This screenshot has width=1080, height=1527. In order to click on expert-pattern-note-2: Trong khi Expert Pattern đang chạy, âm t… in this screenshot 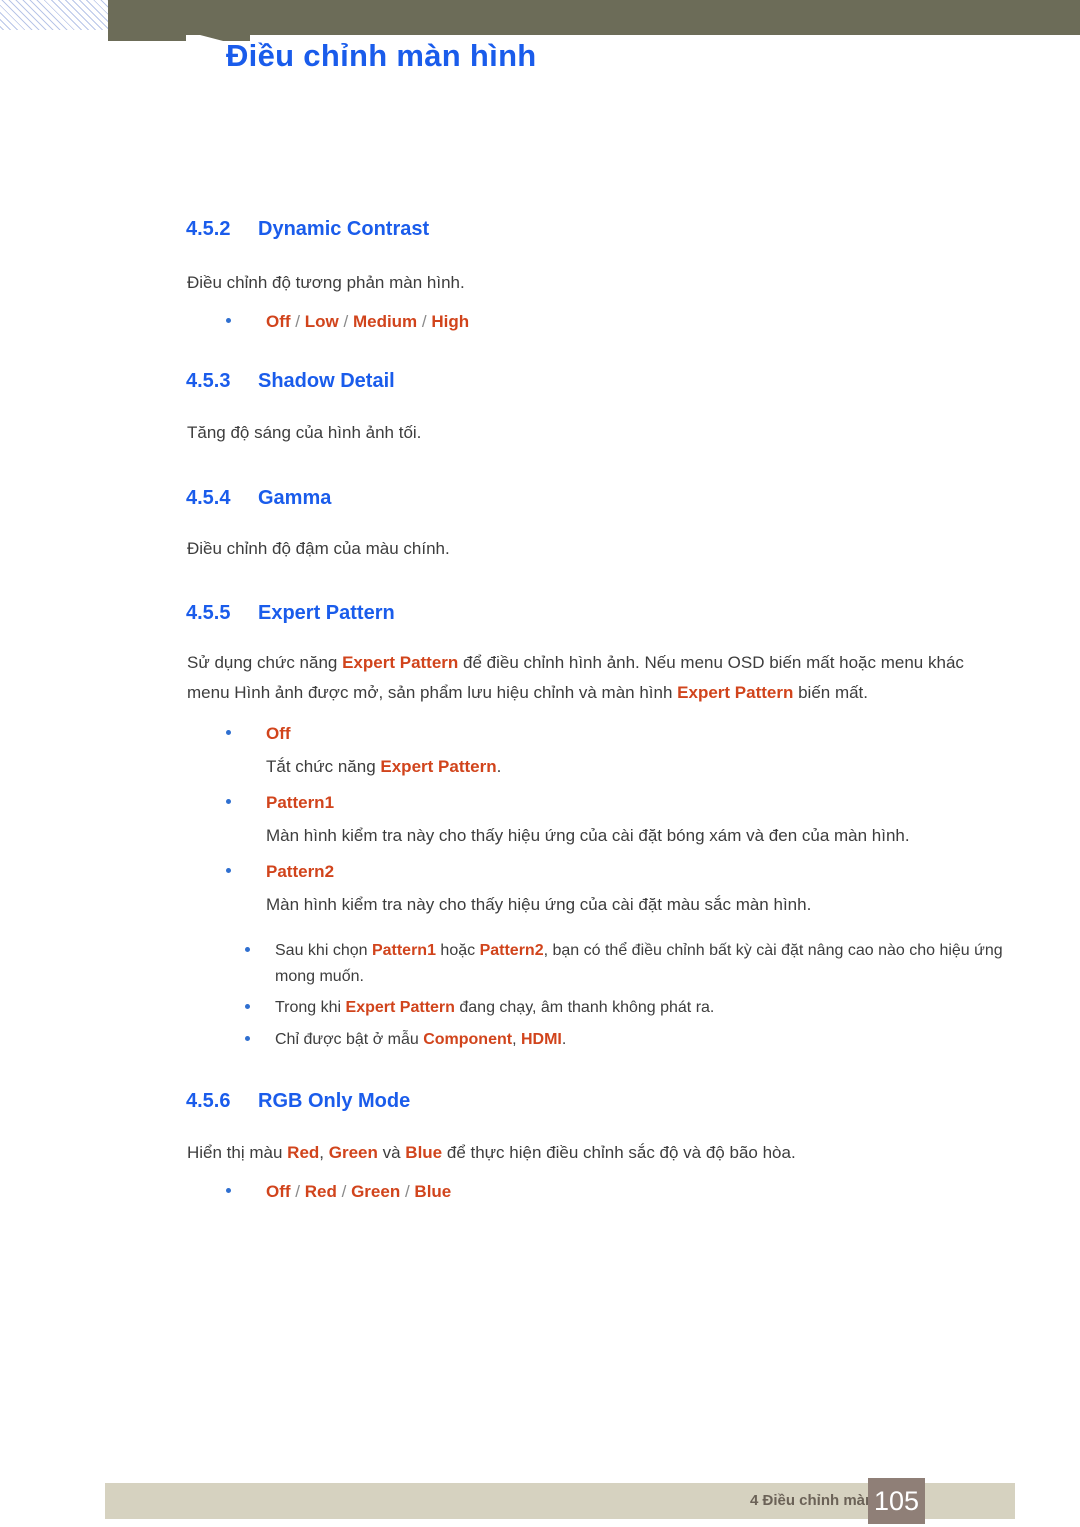, I will do `click(630, 1008)`.